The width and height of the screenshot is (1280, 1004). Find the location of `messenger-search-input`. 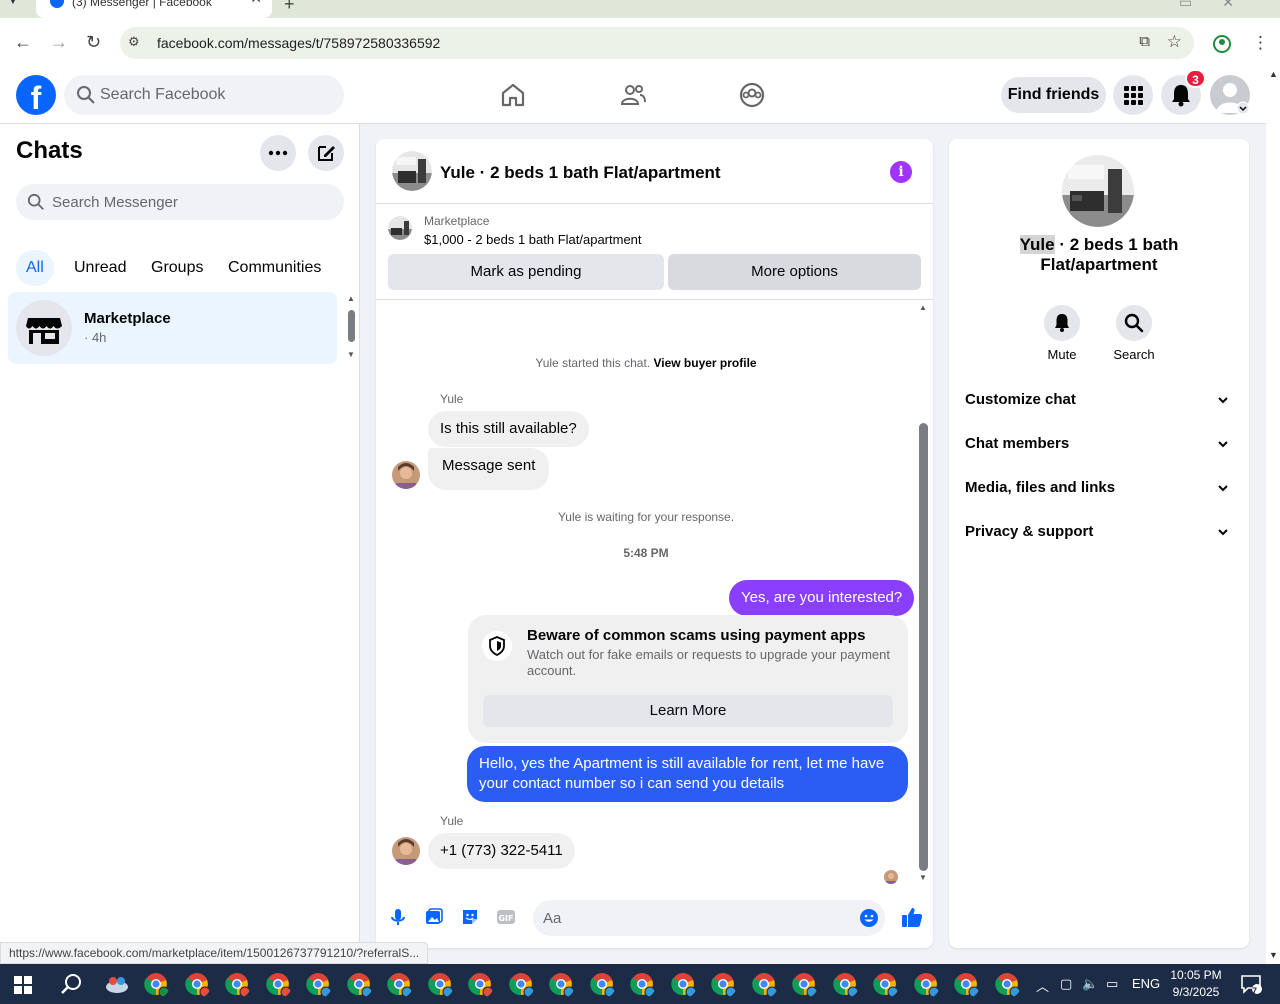

messenger-search-input is located at coordinates (192, 202).